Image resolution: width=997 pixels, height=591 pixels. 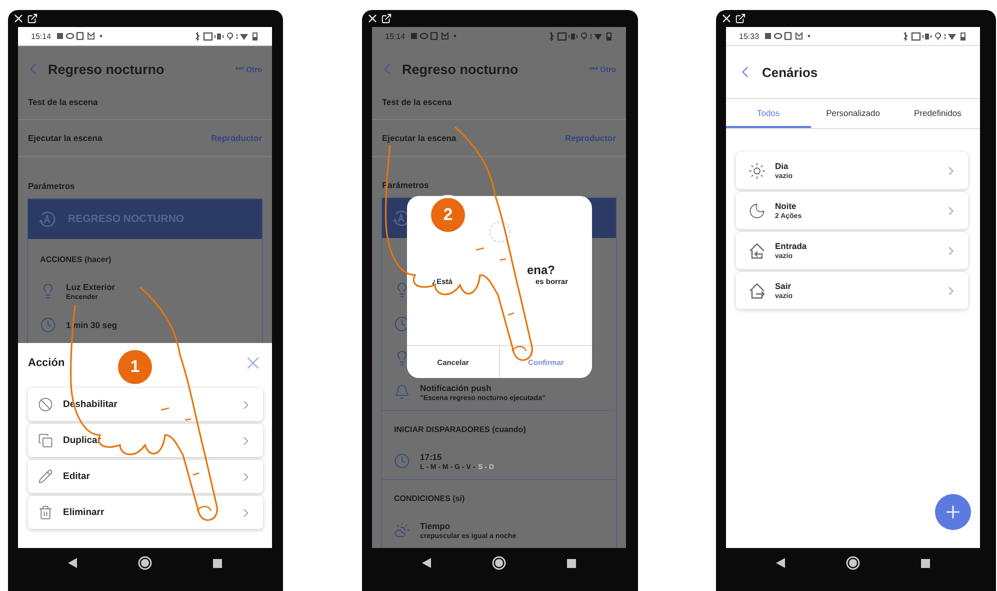 What do you see at coordinates (402, 530) in the screenshot?
I see `cloud-sun-icon` at bounding box center [402, 530].